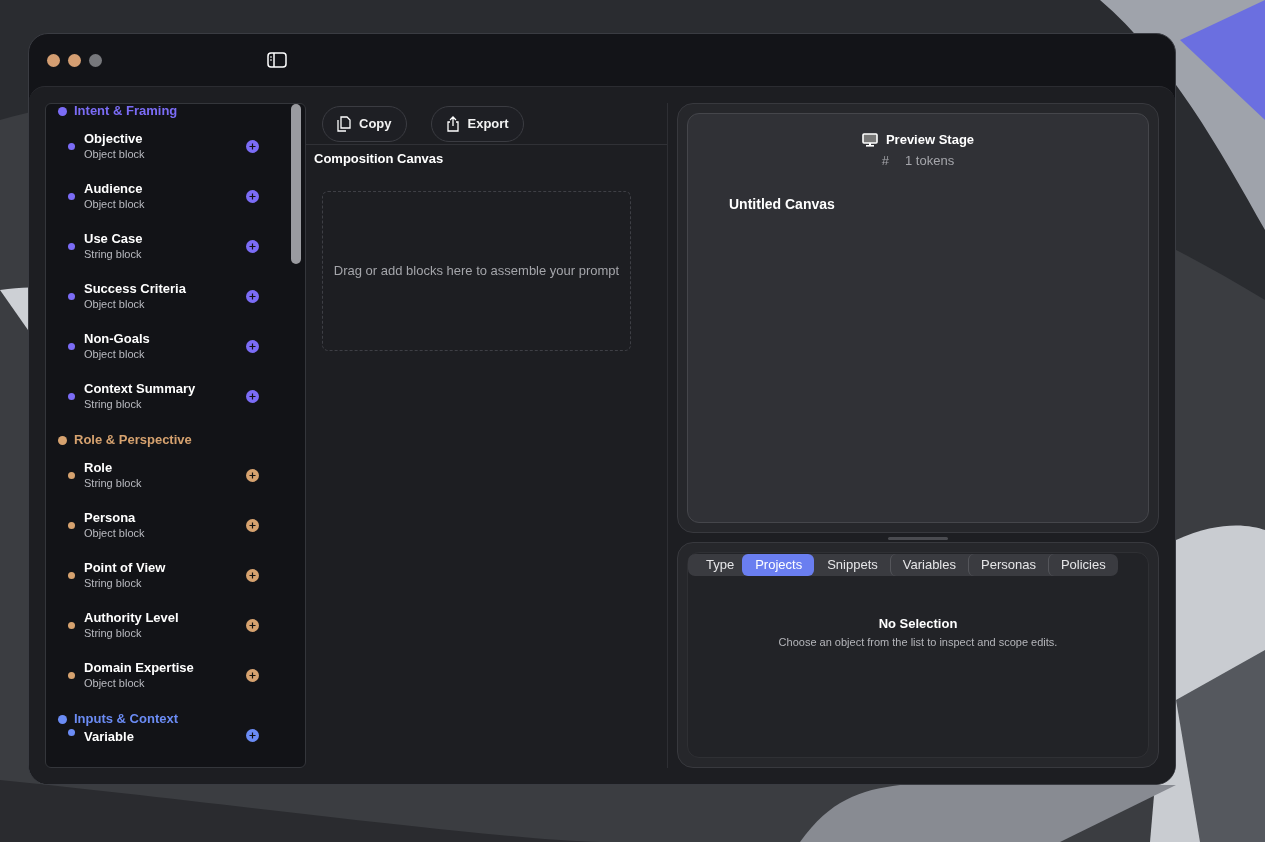 The image size is (1265, 842). What do you see at coordinates (131, 617) in the screenshot?
I see `item-name: Authority Level` at bounding box center [131, 617].